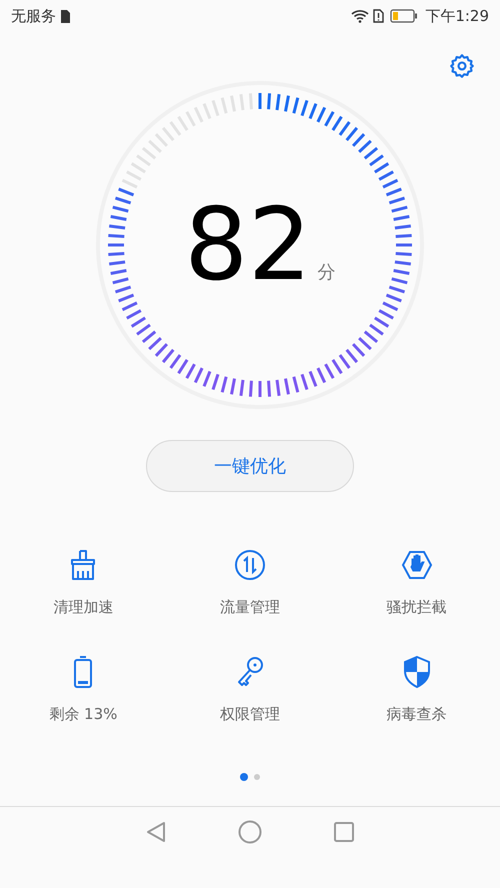 The image size is (500, 888). Describe the element at coordinates (248, 245) in the screenshot. I see `score-value: 82` at that location.